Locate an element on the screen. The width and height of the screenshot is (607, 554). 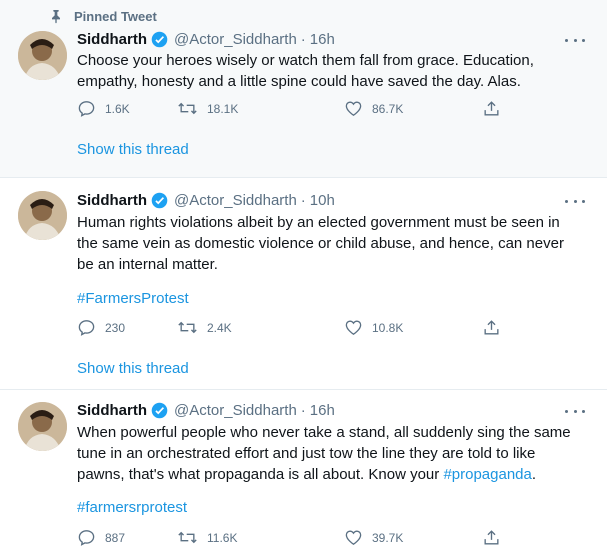
retweet-count: 11.6K is located at coordinates (222, 537).